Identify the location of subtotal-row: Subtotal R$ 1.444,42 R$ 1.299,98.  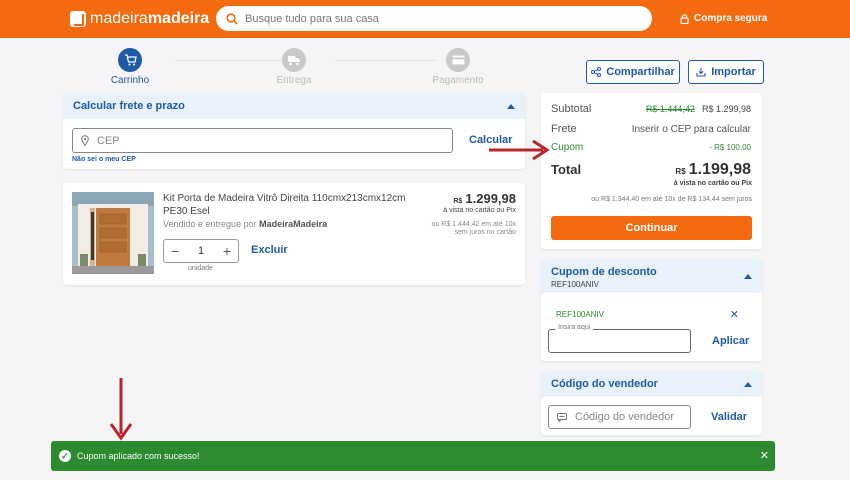
(651, 109).